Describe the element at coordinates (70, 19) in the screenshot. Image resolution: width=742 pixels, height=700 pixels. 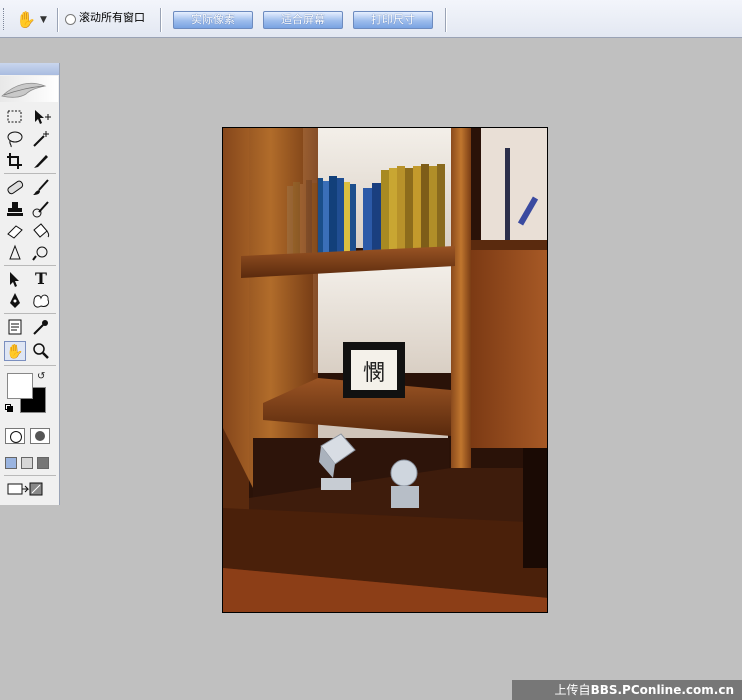
I see `scroll-all-windows-checkbox` at that location.